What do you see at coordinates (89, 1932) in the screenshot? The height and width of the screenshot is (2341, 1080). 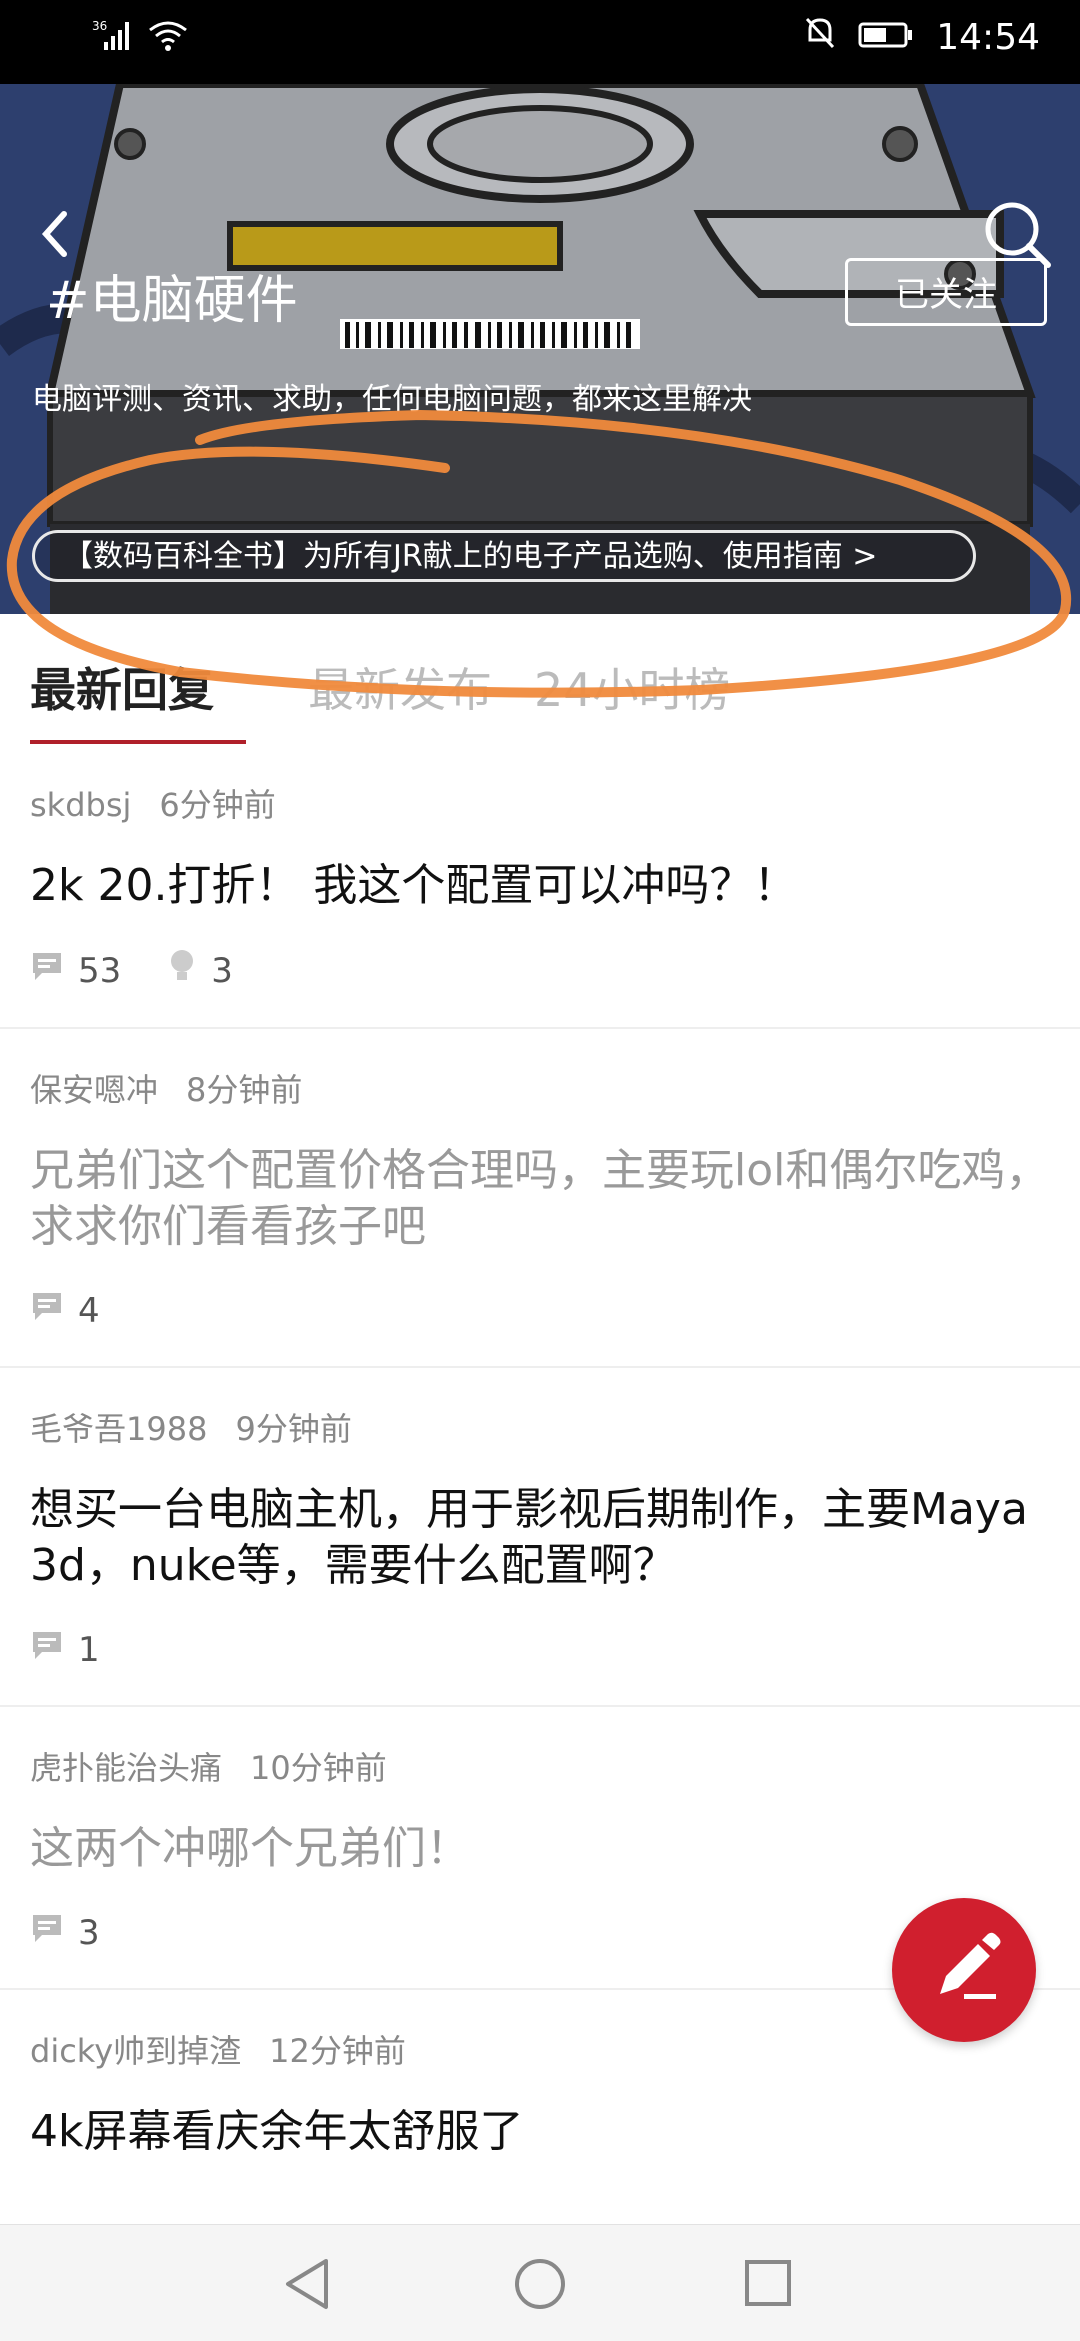 I see `comment-count: 3` at bounding box center [89, 1932].